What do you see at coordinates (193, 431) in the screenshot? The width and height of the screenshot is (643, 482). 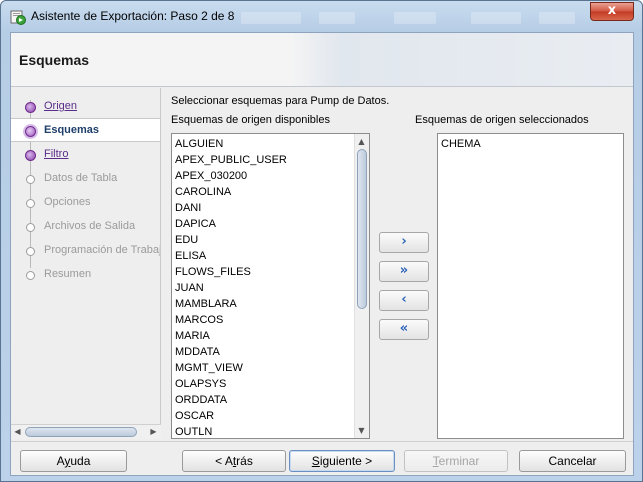 I see `available-schema-item: OUTLN` at bounding box center [193, 431].